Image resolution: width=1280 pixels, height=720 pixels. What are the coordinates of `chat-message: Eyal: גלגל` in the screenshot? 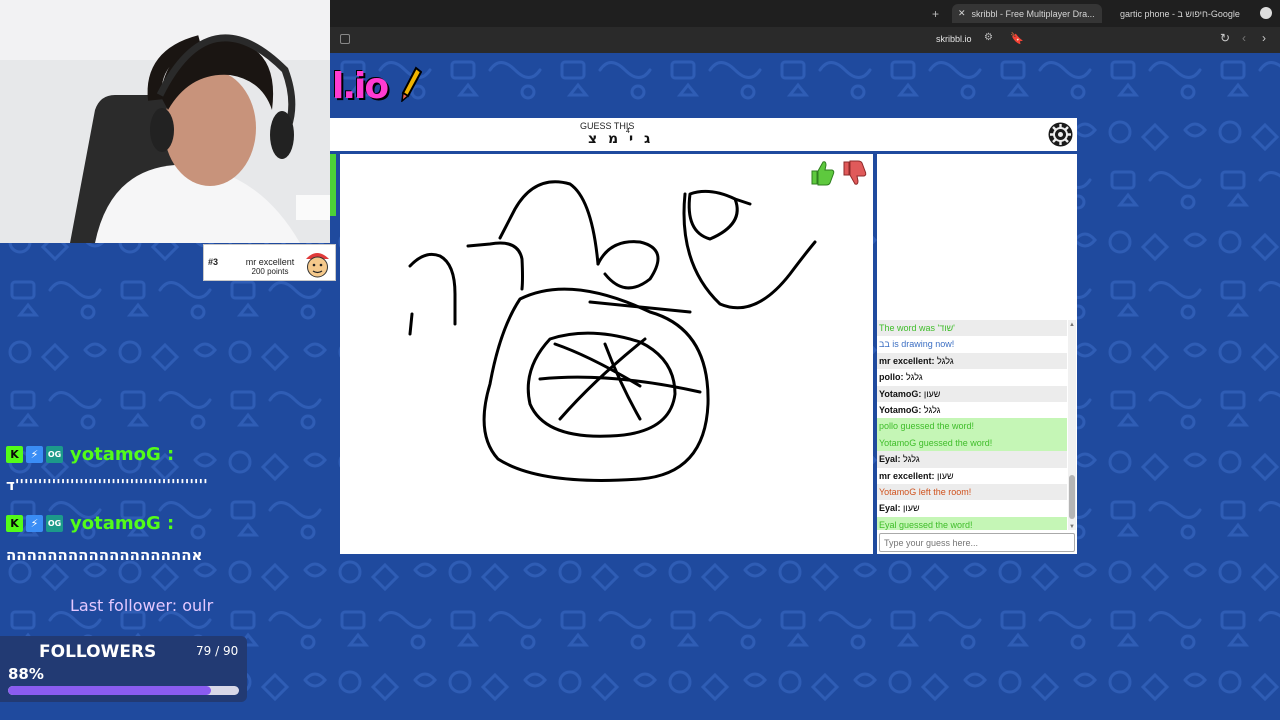 It's located at (972, 459).